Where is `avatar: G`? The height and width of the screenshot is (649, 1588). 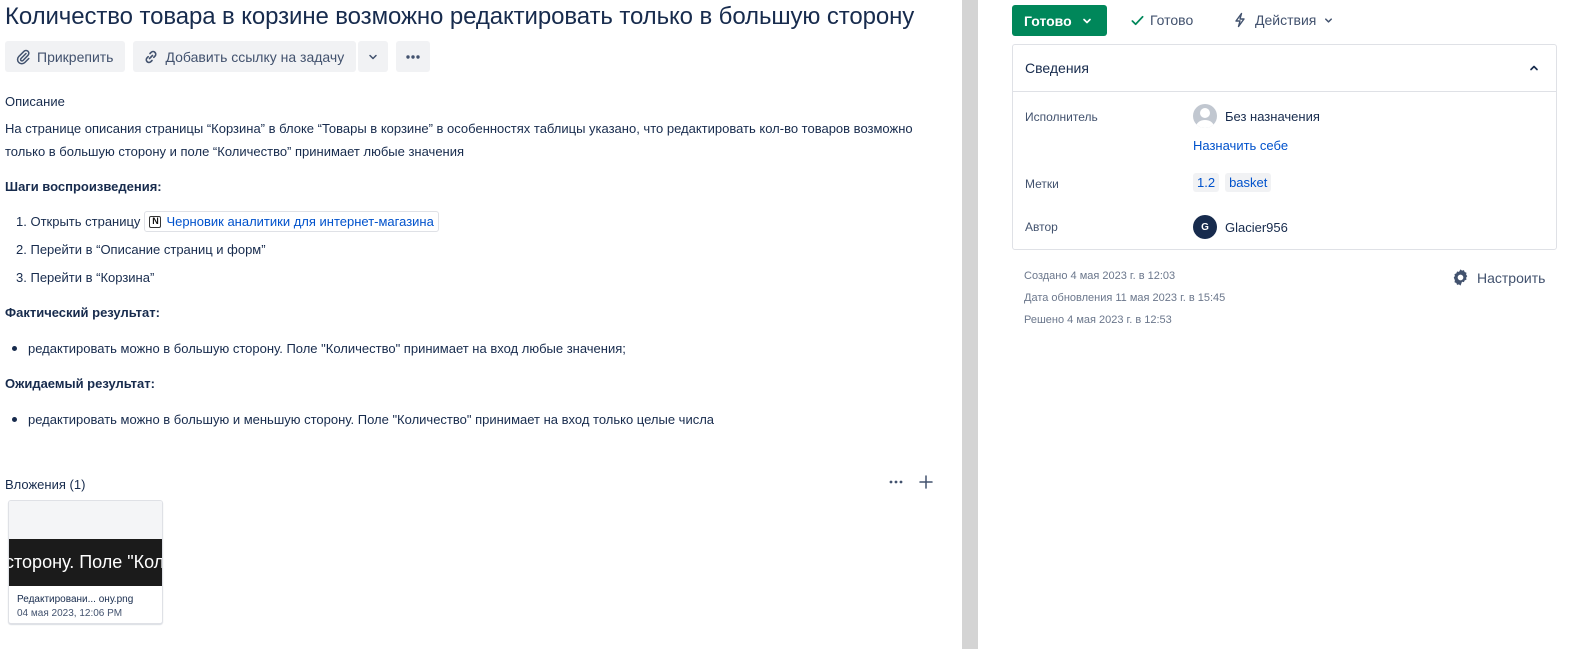
avatar: G is located at coordinates (1205, 227).